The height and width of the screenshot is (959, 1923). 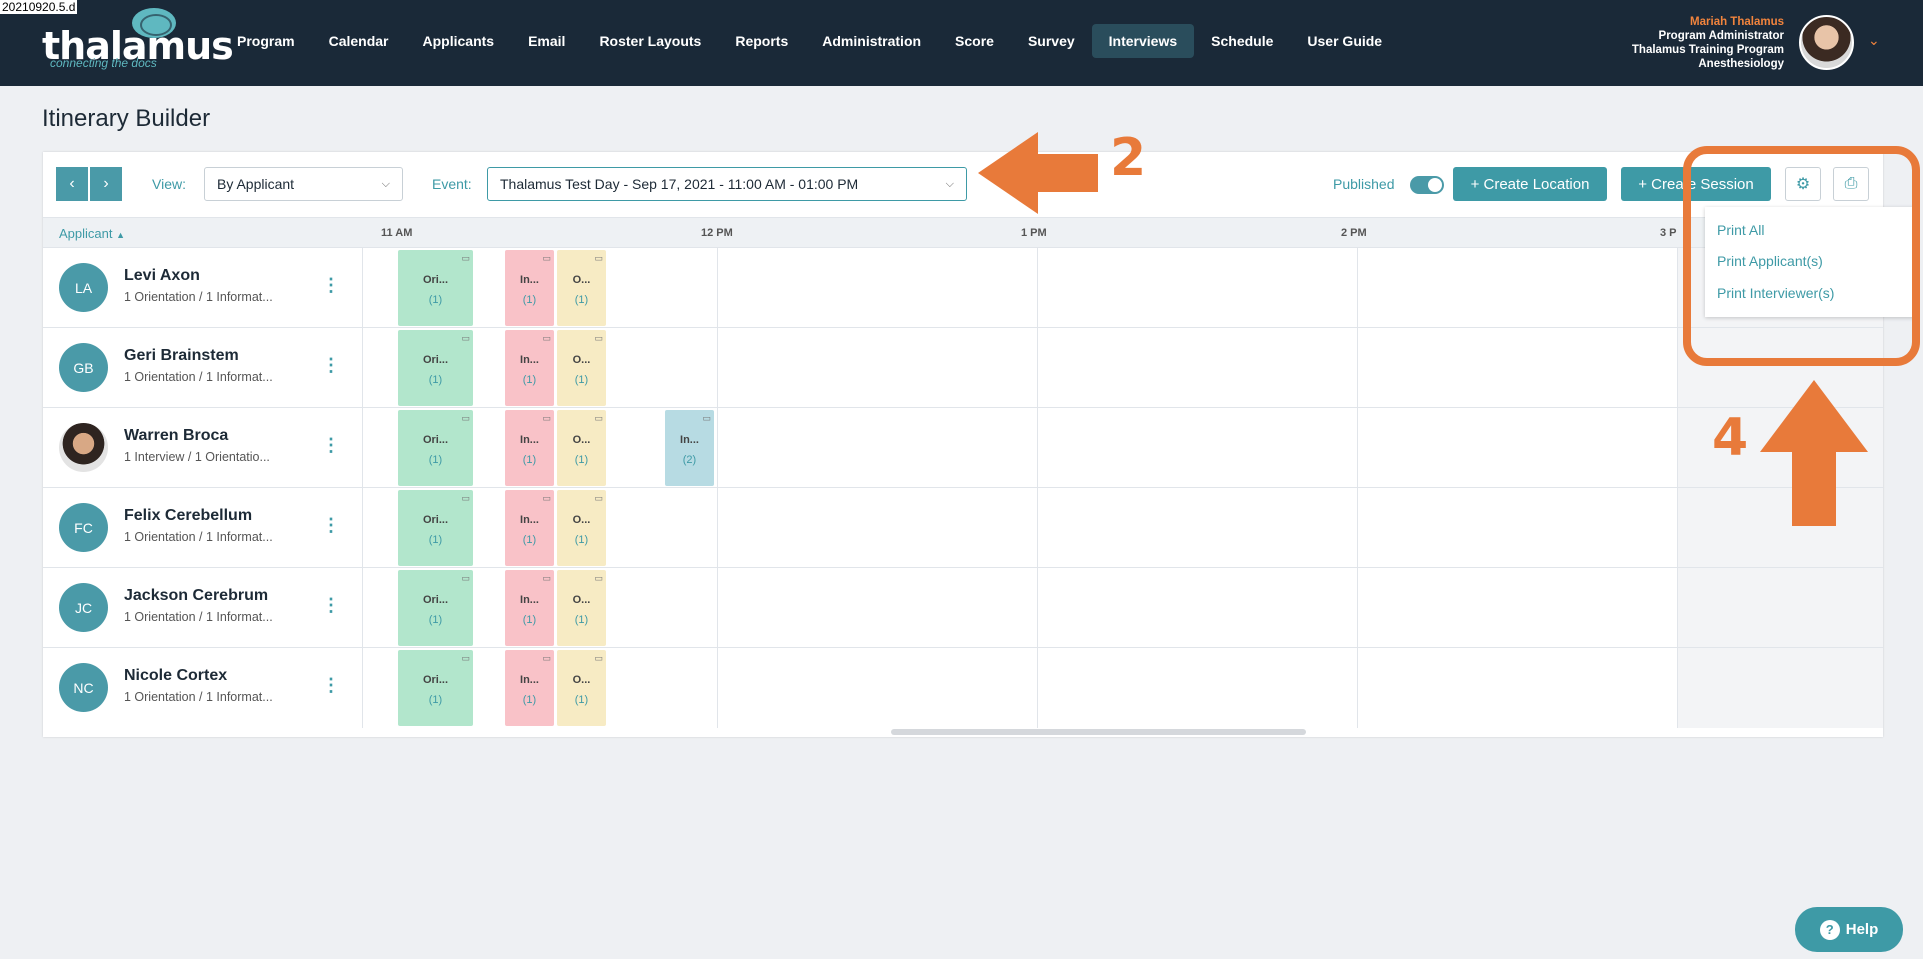 What do you see at coordinates (963, 232) in the screenshot?
I see `timeline-header: Applicant ▲ 11 AM 12 PM 1 PM 2 PM 3 P` at bounding box center [963, 232].